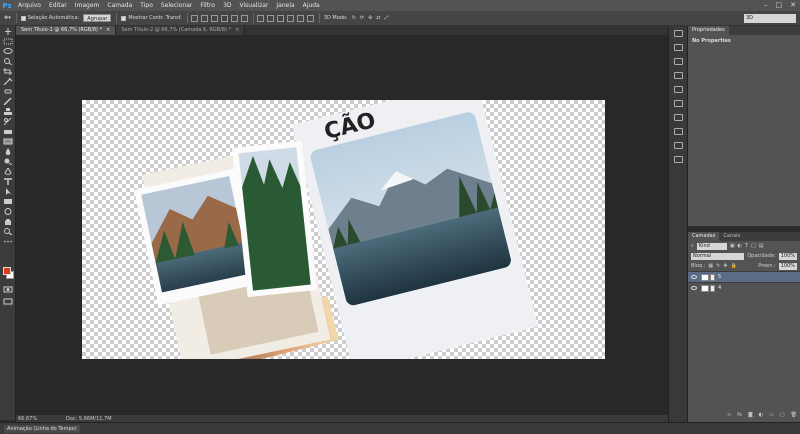 Image resolution: width=800 pixels, height=434 pixels. Describe the element at coordinates (387, 18) in the screenshot. I see `scale-3d-icon: ⤢` at that location.